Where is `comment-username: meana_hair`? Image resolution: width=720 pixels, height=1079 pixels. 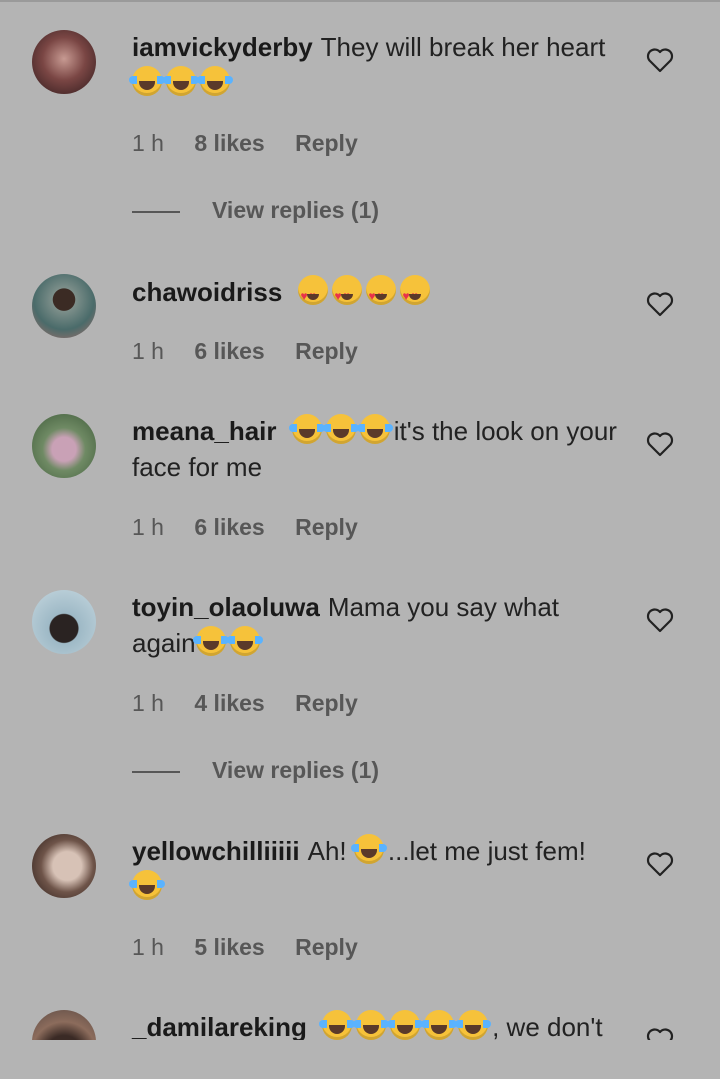
comment-username: meana_hair is located at coordinates (204, 431).